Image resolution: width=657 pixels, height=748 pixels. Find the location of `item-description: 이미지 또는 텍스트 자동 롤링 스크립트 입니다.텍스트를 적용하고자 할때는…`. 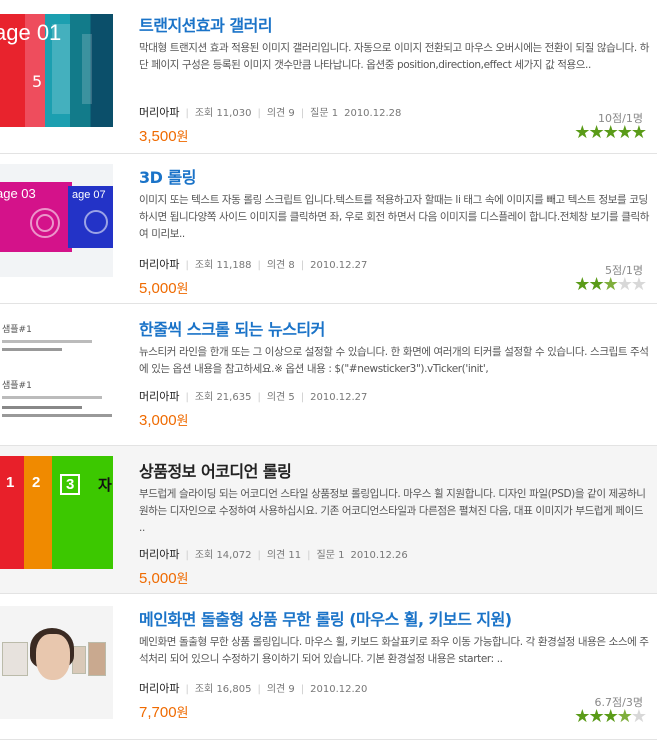

item-description: 이미지 또는 텍스트 자동 롤링 스크립트 입니다.텍스트를 적용하고자 할때는… is located at coordinates (394, 217).